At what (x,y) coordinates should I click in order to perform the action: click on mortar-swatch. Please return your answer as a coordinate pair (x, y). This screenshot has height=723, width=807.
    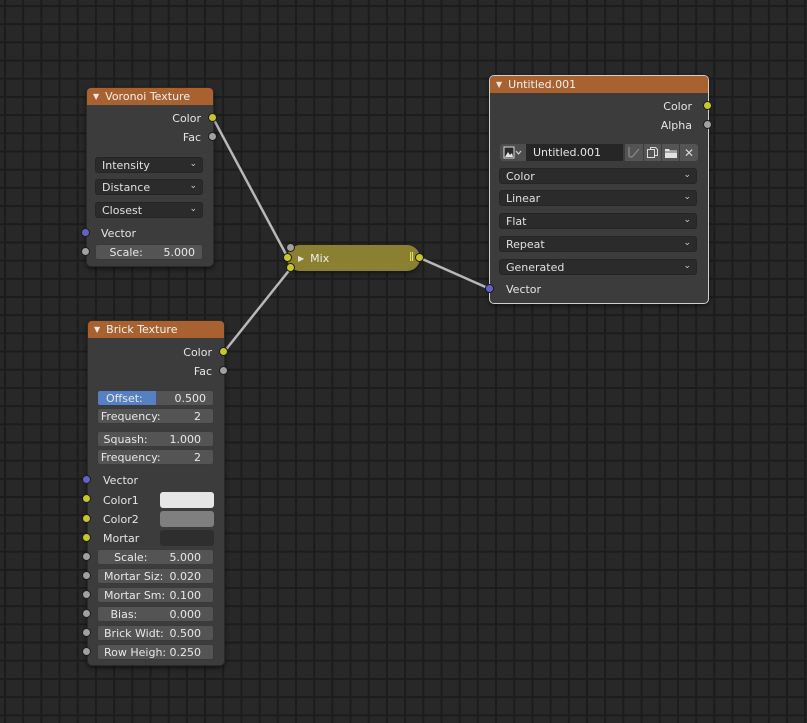
    Looking at the image, I should click on (187, 538).